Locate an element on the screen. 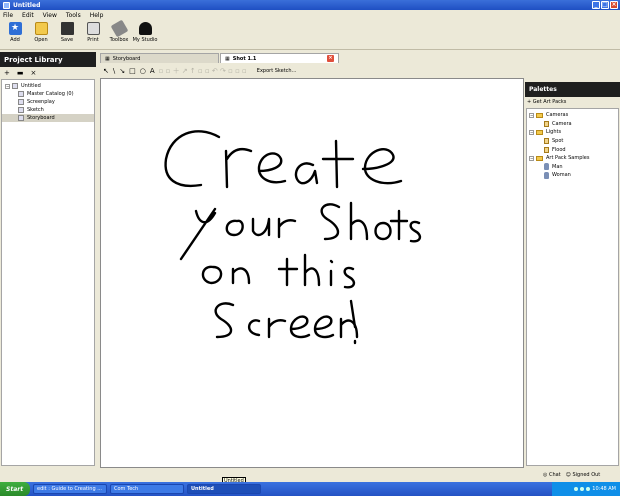 The image size is (620, 496). signed-out-status: ☺ Signed Out is located at coordinates (583, 475).